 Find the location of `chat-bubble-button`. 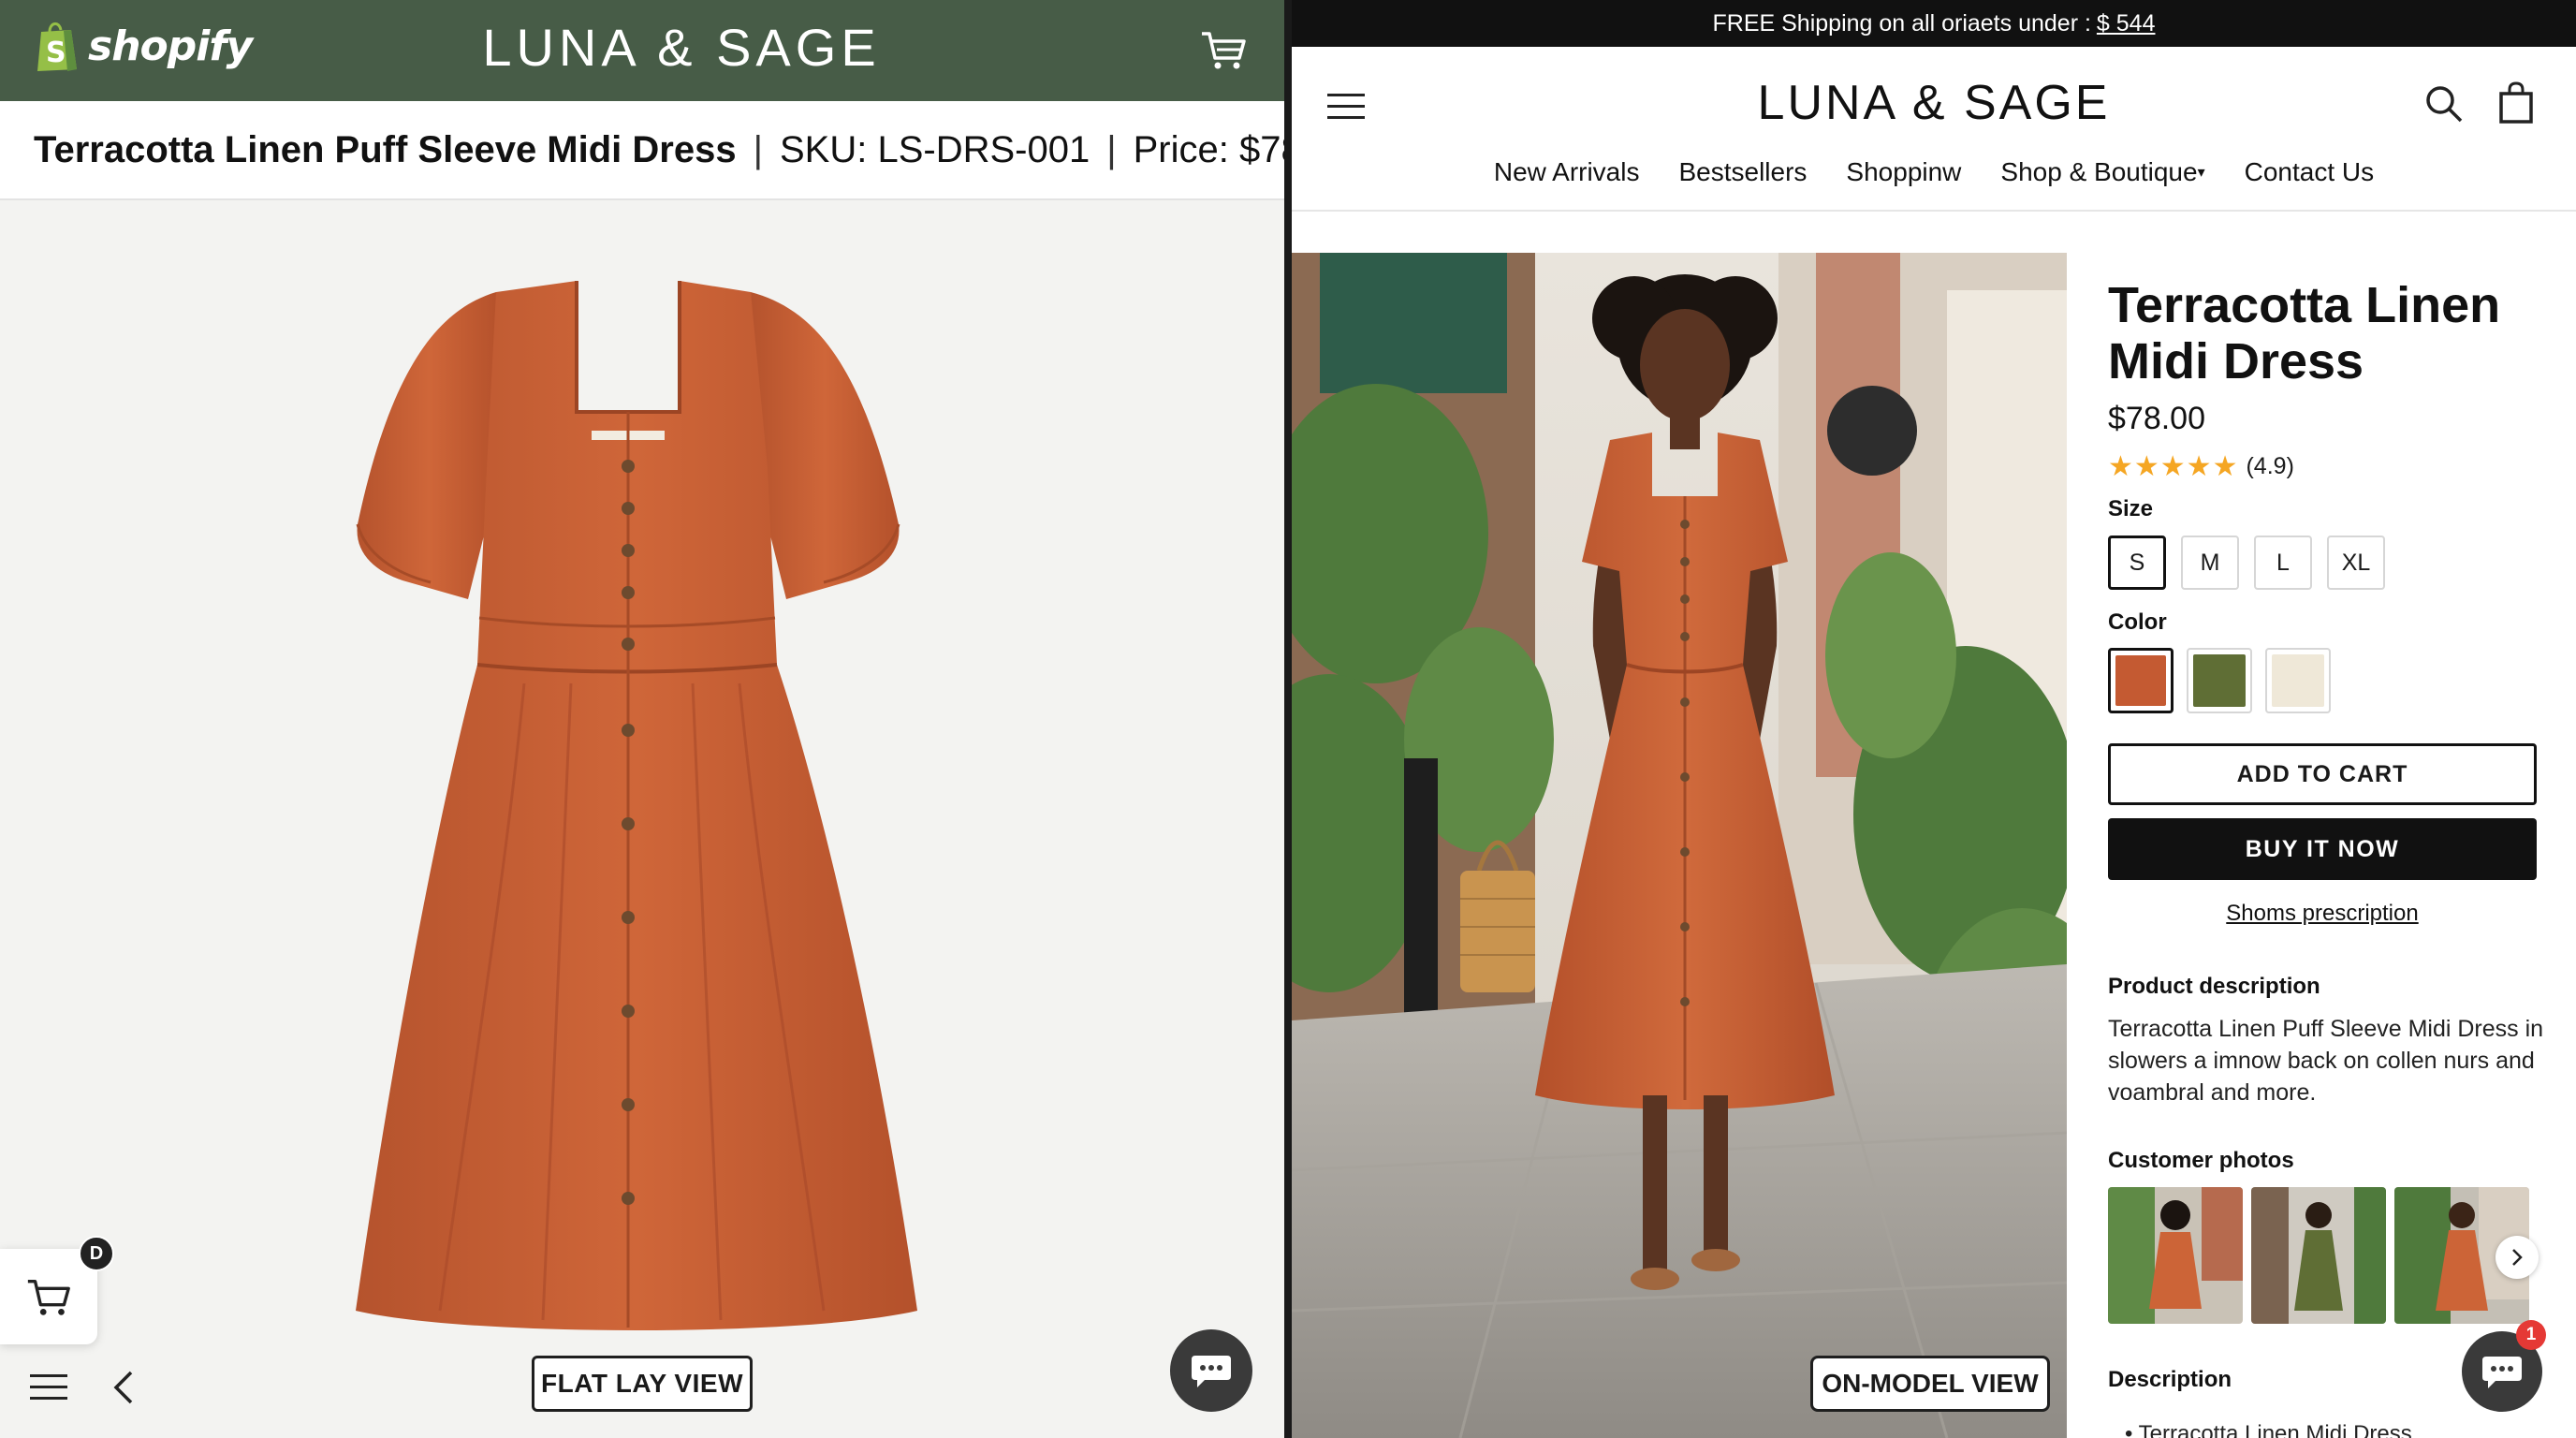

chat-bubble-button is located at coordinates (1211, 1370).